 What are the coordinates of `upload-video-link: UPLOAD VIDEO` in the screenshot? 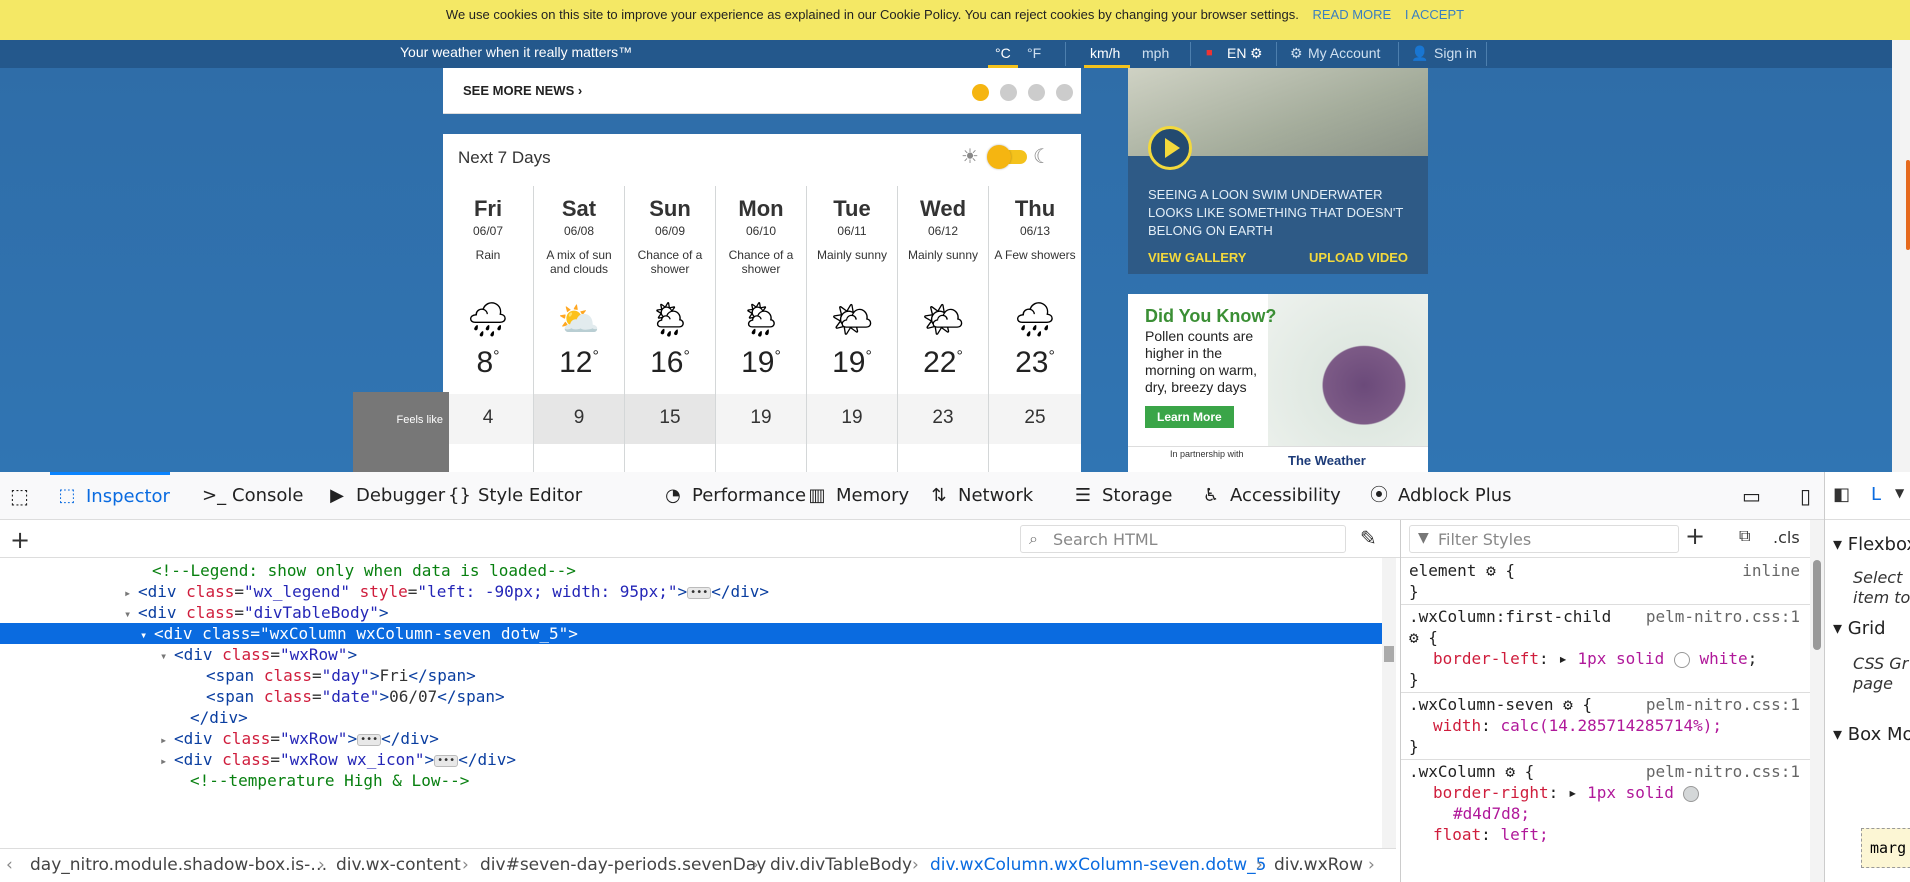 It's located at (1358, 257).